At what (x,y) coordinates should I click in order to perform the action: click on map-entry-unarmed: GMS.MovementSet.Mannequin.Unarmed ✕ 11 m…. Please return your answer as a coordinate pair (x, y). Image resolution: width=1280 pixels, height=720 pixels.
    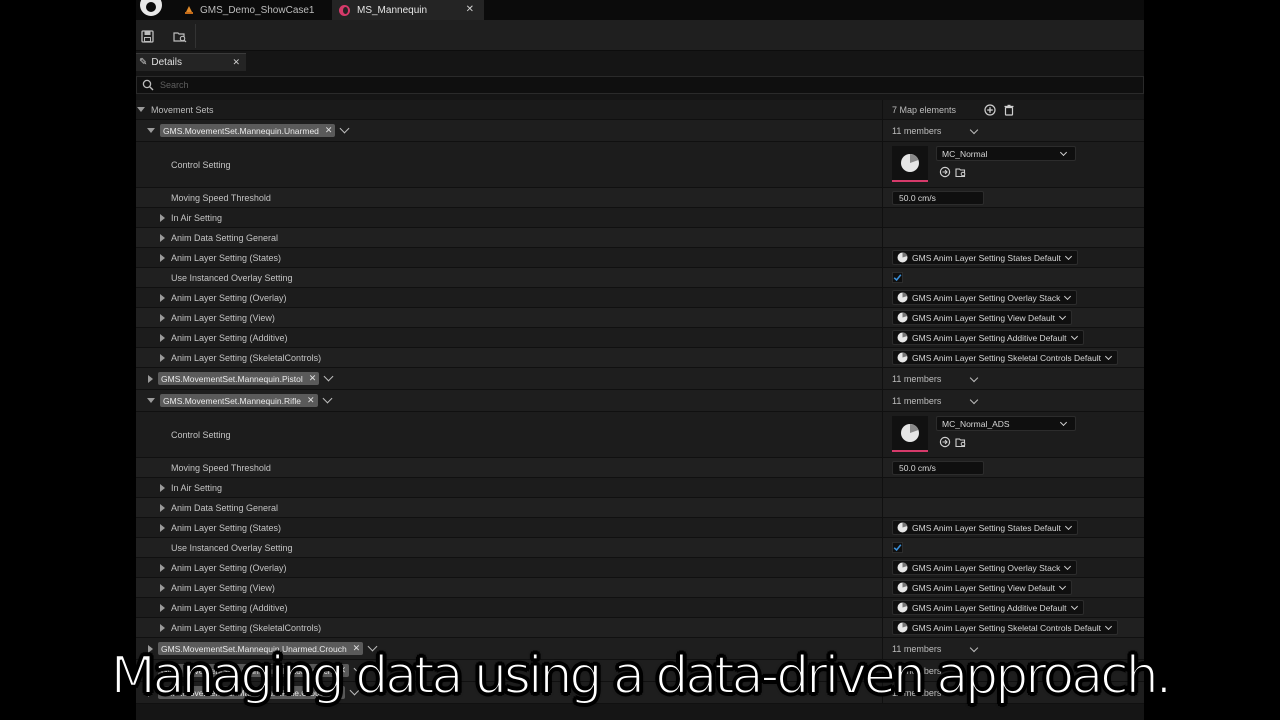
    Looking at the image, I should click on (640, 131).